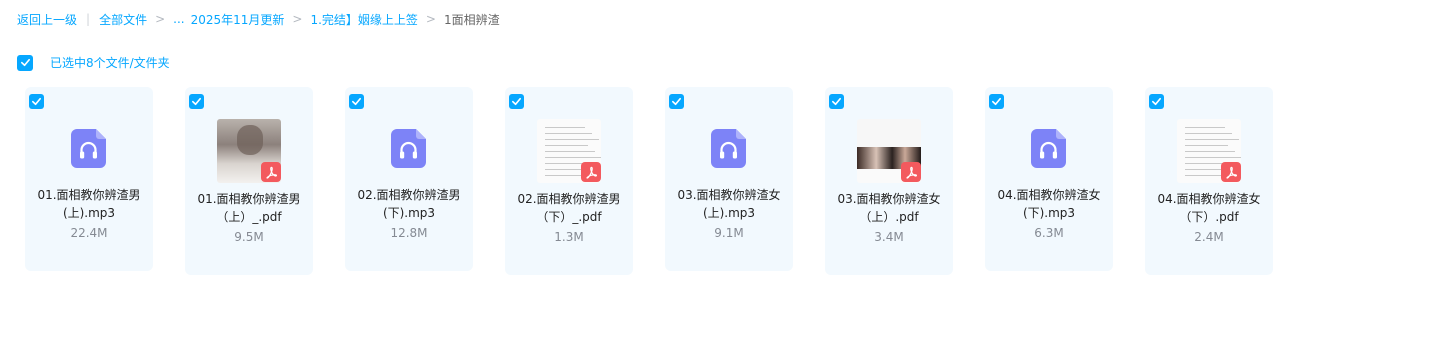  Describe the element at coordinates (729, 204) in the screenshot. I see `file-name: 03.面相教你辨渣女(上).mp3` at that location.